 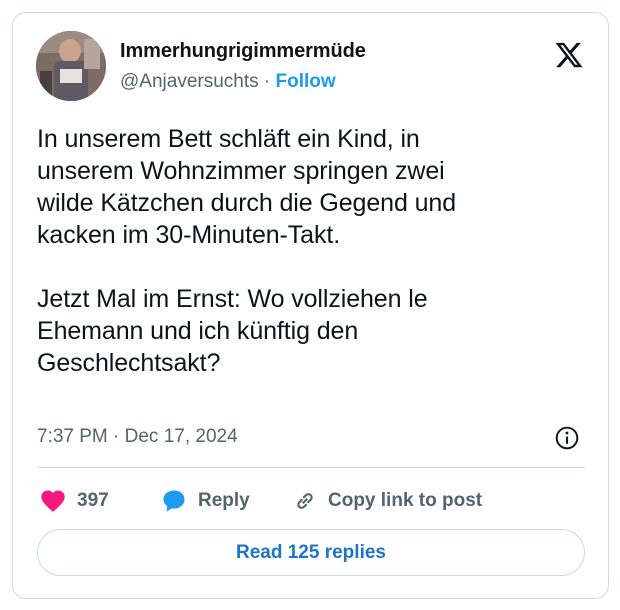 What do you see at coordinates (232, 299) in the screenshot?
I see `tweet-line: Jetzt Mal im Ernst: Wo vollziehen le` at bounding box center [232, 299].